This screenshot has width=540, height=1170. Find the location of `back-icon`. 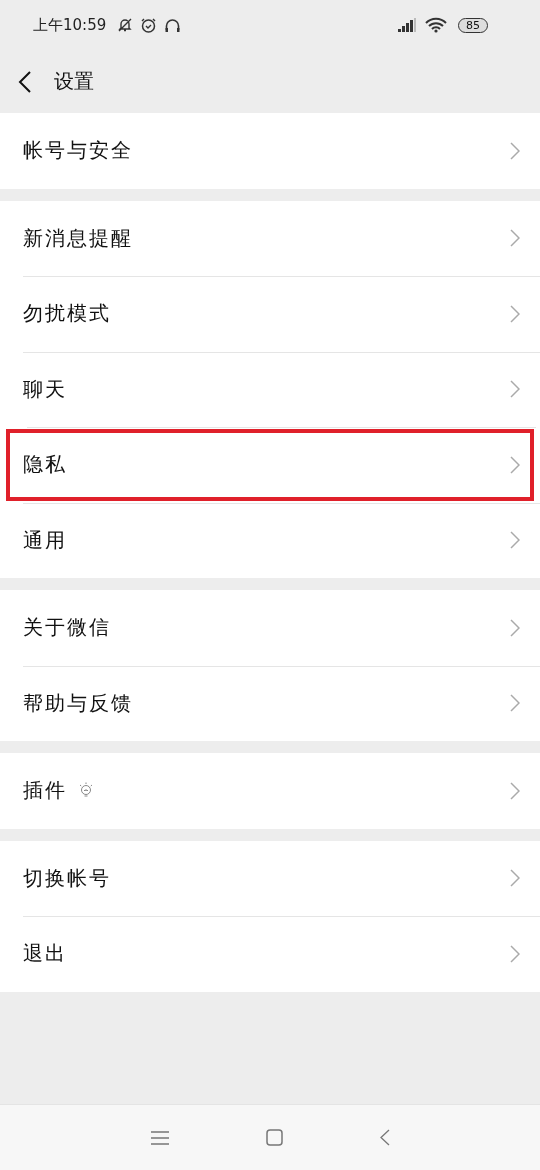

back-icon is located at coordinates (384, 1137).